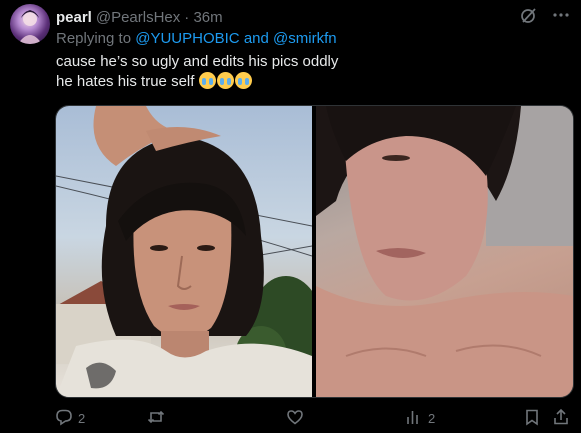 The image size is (581, 433). I want to click on replying-to: Replying to @YUUPHOBIC and @smirkfn, so click(196, 38).